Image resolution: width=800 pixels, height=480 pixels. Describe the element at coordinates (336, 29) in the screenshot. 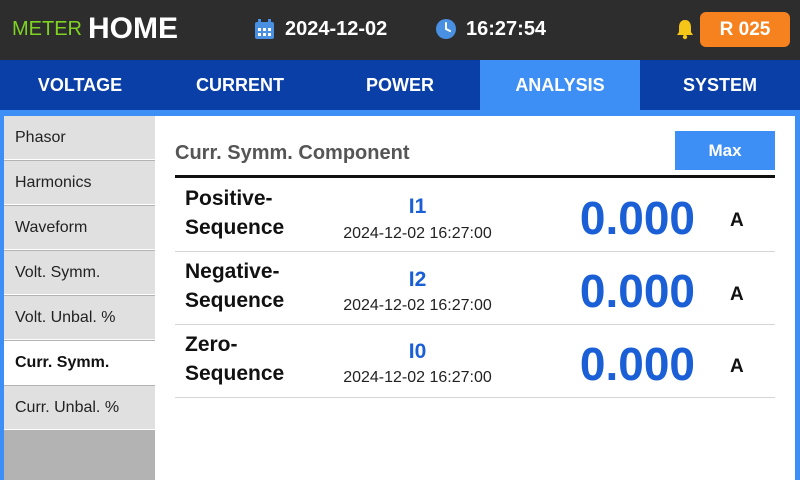

I see `header-date: 2024-12-02` at that location.